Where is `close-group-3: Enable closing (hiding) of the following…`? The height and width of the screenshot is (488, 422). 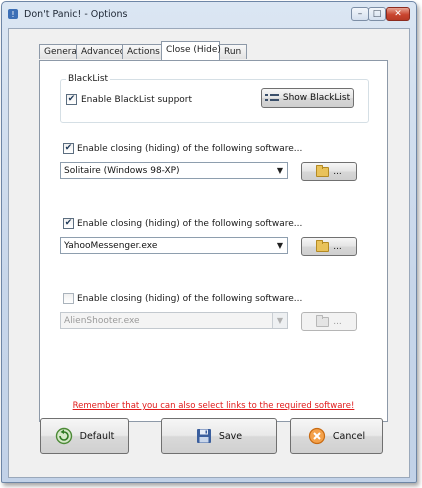 close-group-3: Enable closing (hiding) of the following… is located at coordinates (213, 320).